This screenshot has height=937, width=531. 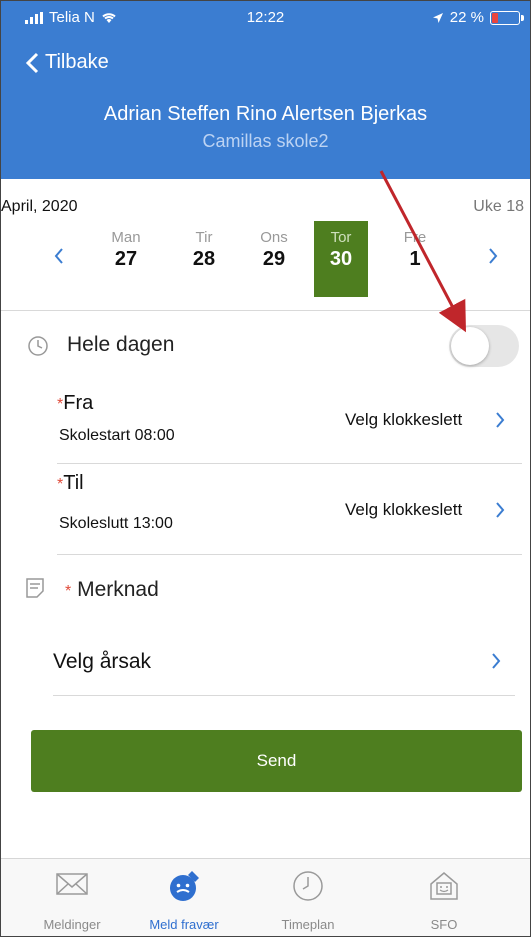 I want to click on student-name: Adrian Steffen Rino Alertsen Bjerkas, so click(x=265, y=114).